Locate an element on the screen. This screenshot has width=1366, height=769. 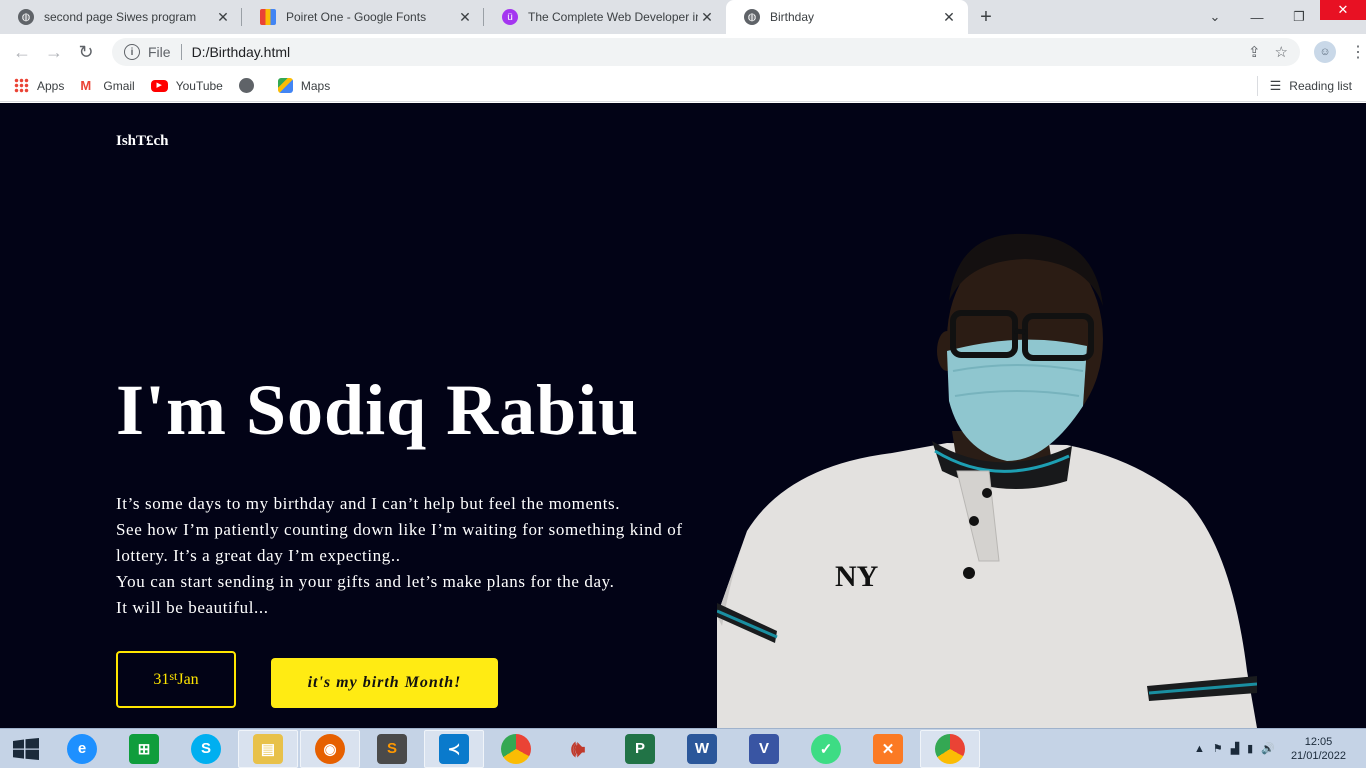
xampp-icon: ✕ is located at coordinates (888, 748).